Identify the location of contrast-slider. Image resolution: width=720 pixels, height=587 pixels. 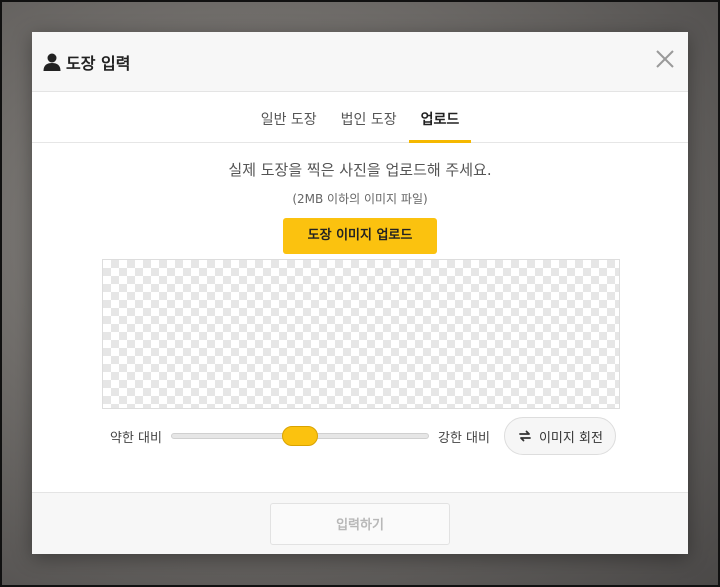
(299, 436).